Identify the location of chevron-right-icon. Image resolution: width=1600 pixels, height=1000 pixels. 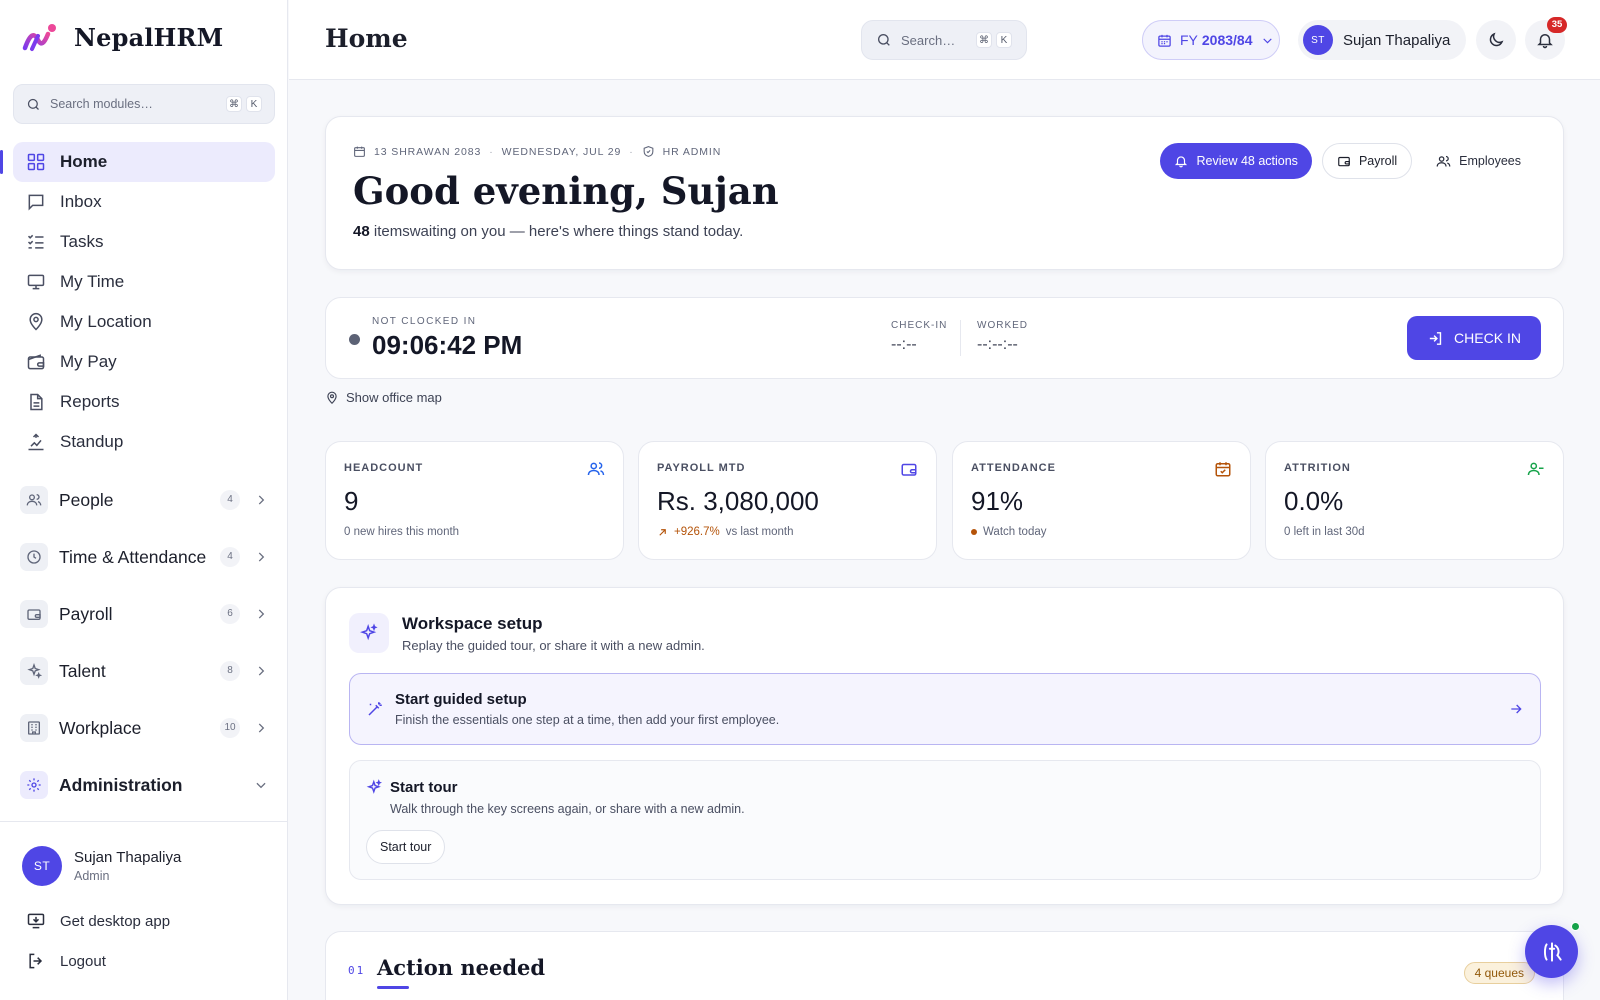
(261, 557).